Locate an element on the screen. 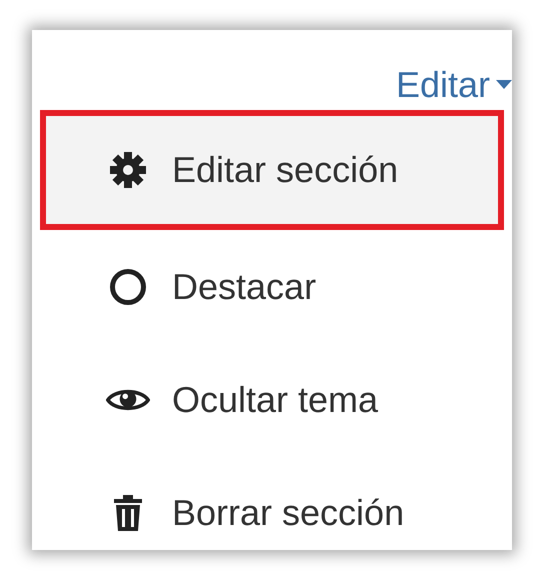 The width and height of the screenshot is (545, 583). menu-item-label: Borrar sección is located at coordinates (288, 513).